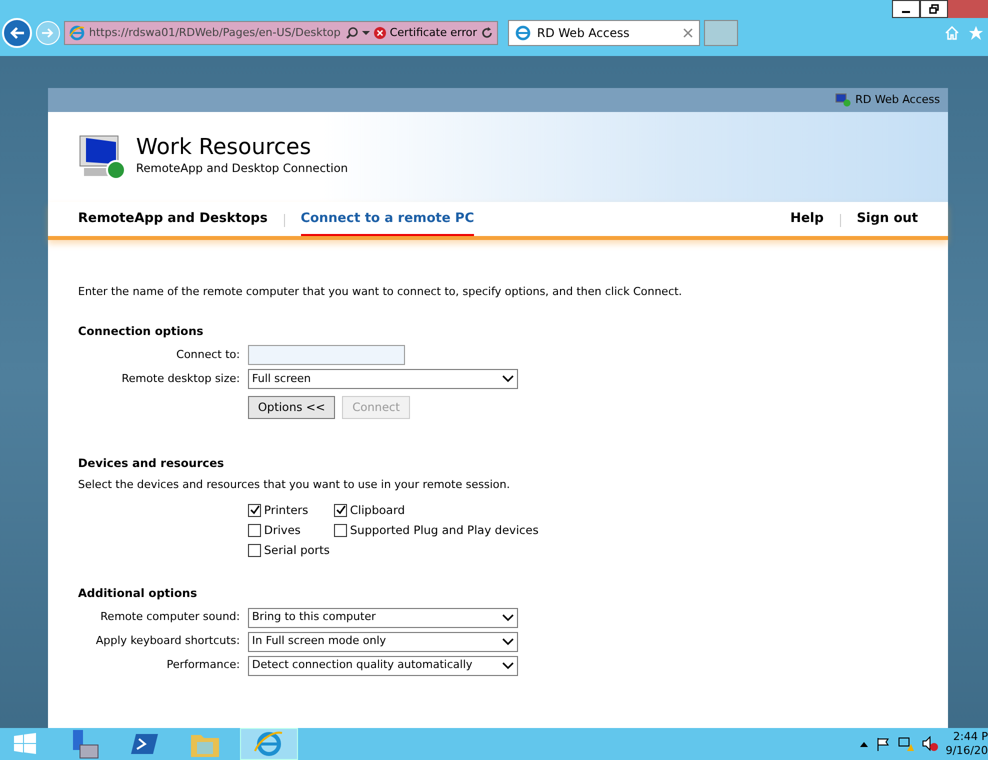  What do you see at coordinates (173, 222) in the screenshot?
I see `nav-link: RemoteApp and Desktops` at bounding box center [173, 222].